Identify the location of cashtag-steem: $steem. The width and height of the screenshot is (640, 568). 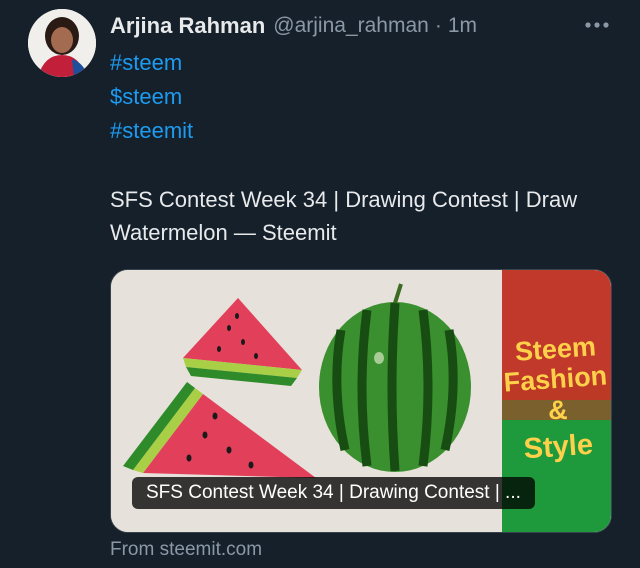
(146, 97).